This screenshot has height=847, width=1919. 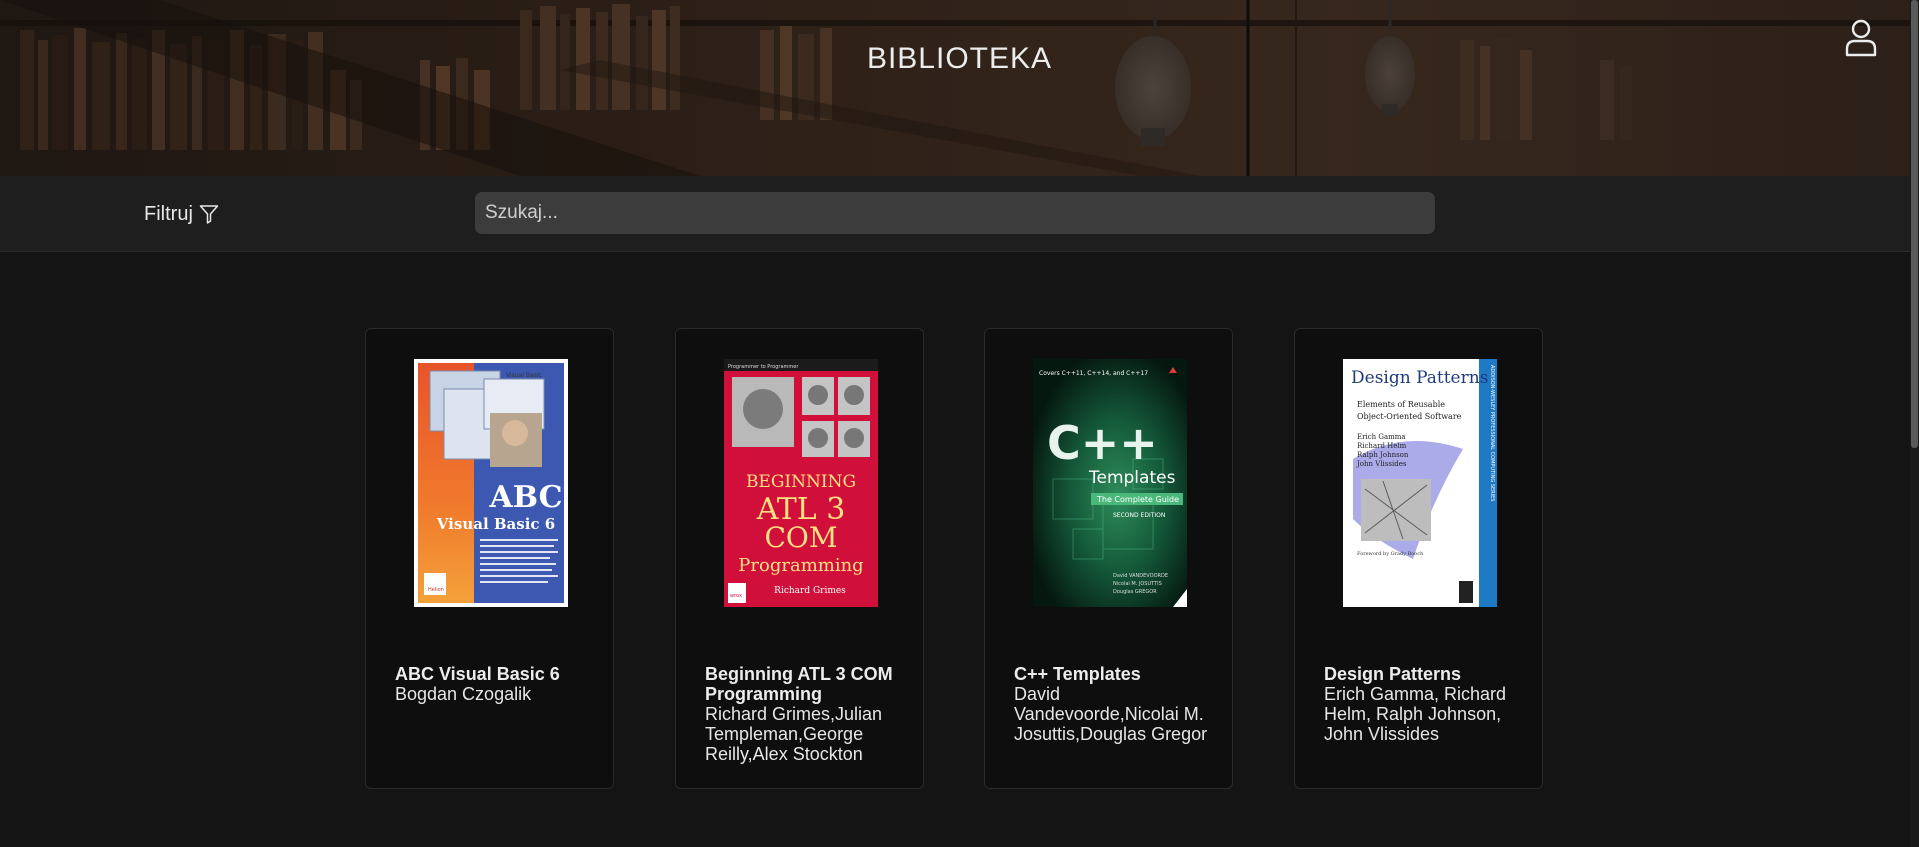 I want to click on svg-text: Programming, so click(x=800, y=565).